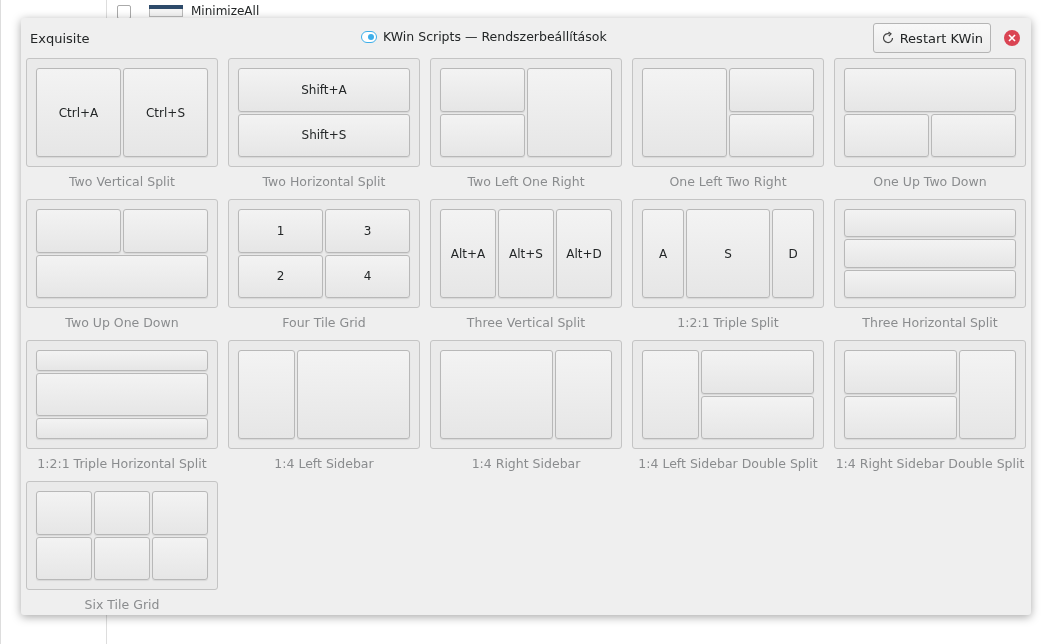  Describe the element at coordinates (225, 11) in the screenshot. I see `script-title: MinimizeAll` at that location.